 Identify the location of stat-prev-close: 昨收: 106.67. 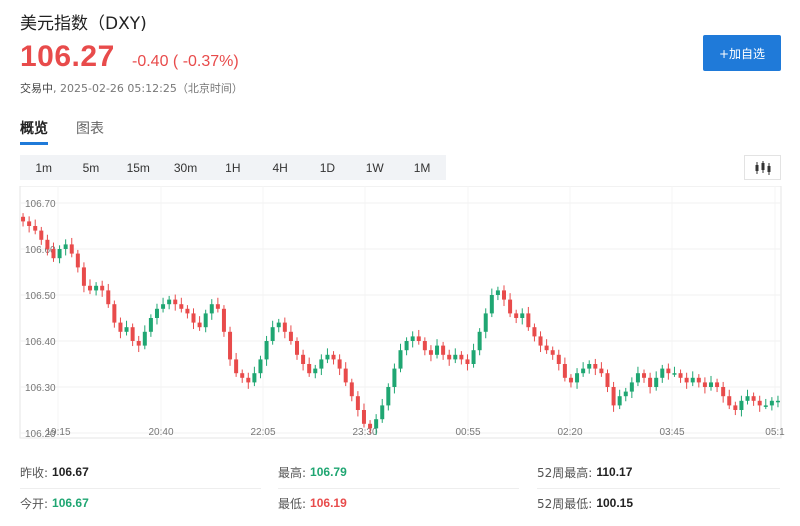
(54, 472).